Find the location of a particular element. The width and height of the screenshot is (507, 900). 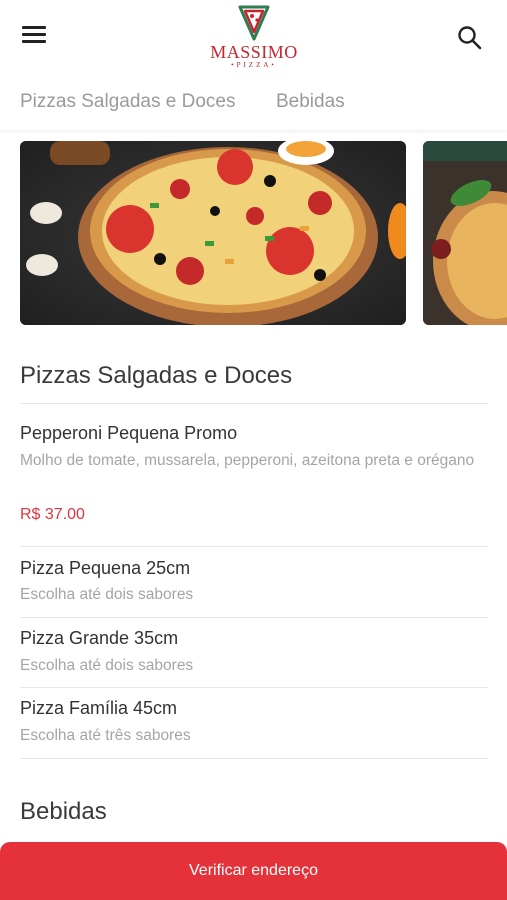

tab-bebidas: Bebidas is located at coordinates (310, 102).